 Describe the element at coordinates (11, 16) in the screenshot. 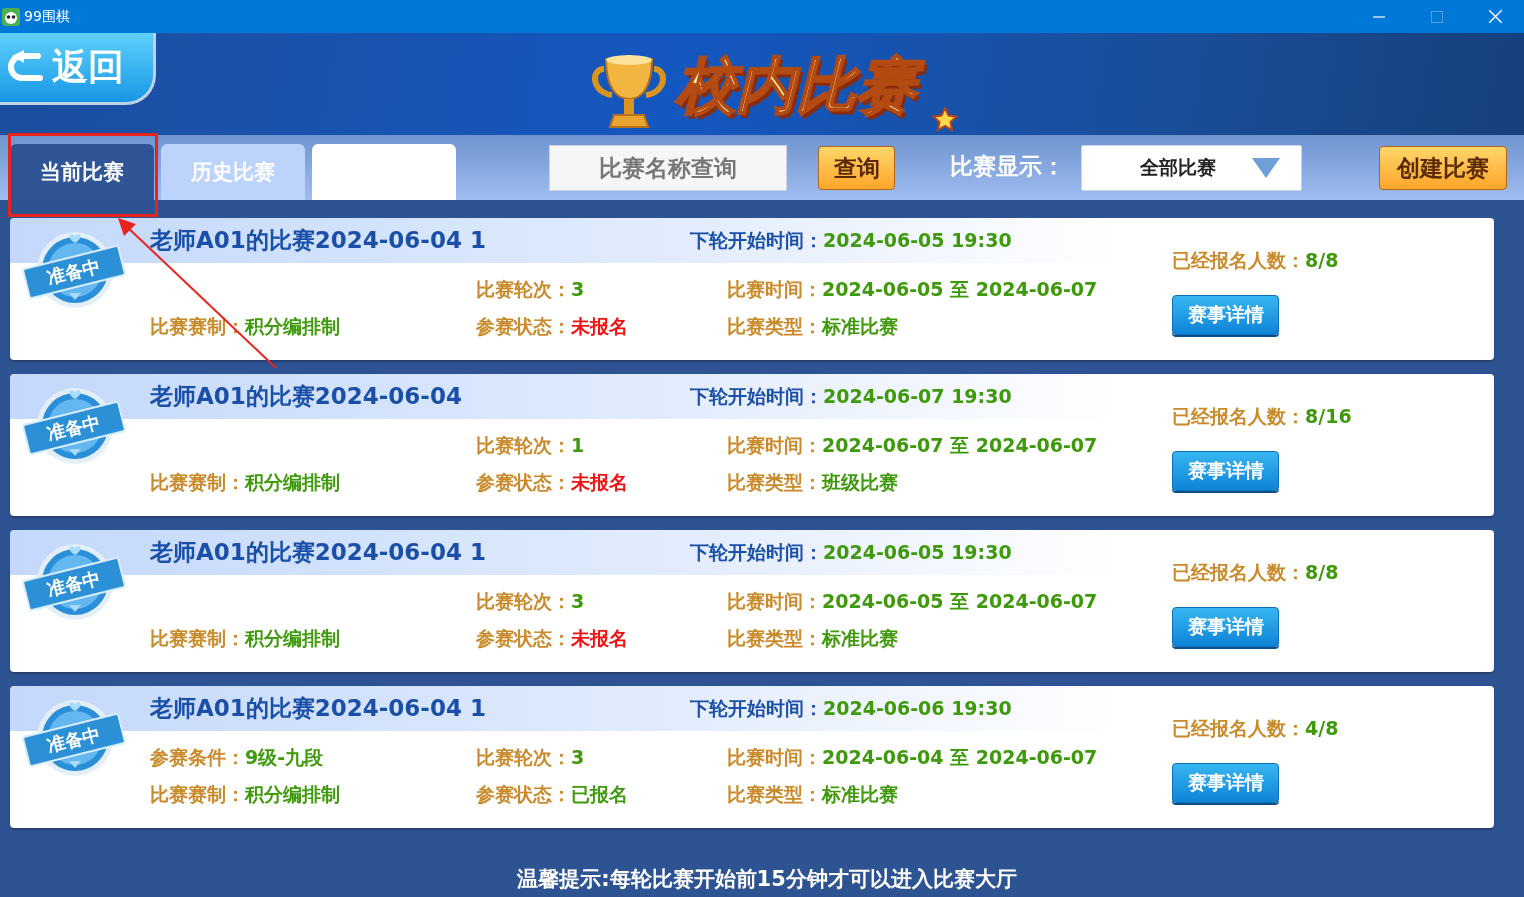

I see `app-icon` at that location.